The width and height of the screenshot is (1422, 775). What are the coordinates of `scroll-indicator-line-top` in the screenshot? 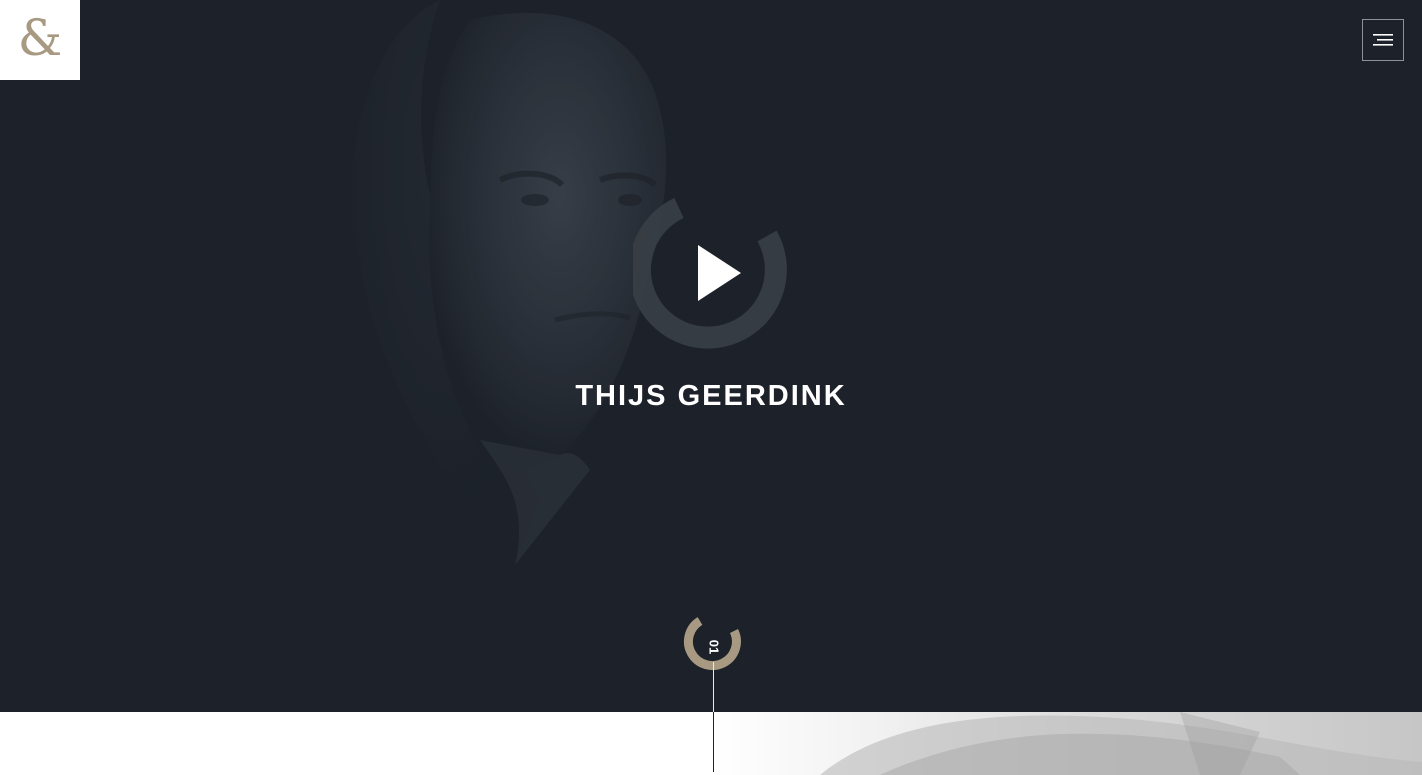 It's located at (713, 687).